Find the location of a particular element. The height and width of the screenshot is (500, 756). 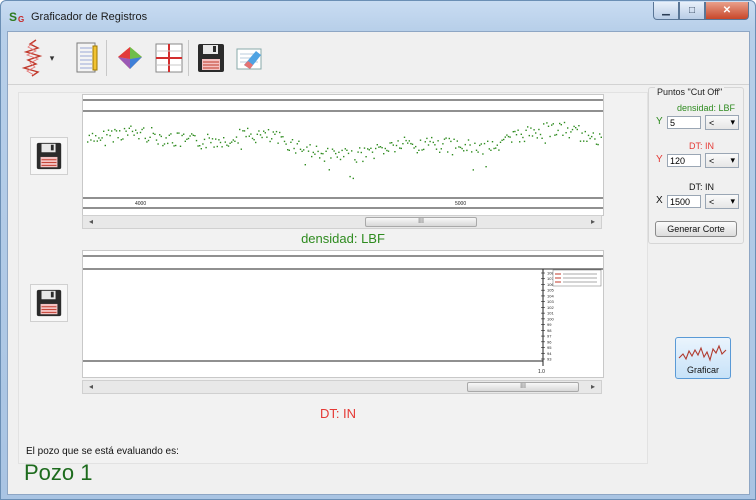

eraser-tool-button is located at coordinates (249, 58).